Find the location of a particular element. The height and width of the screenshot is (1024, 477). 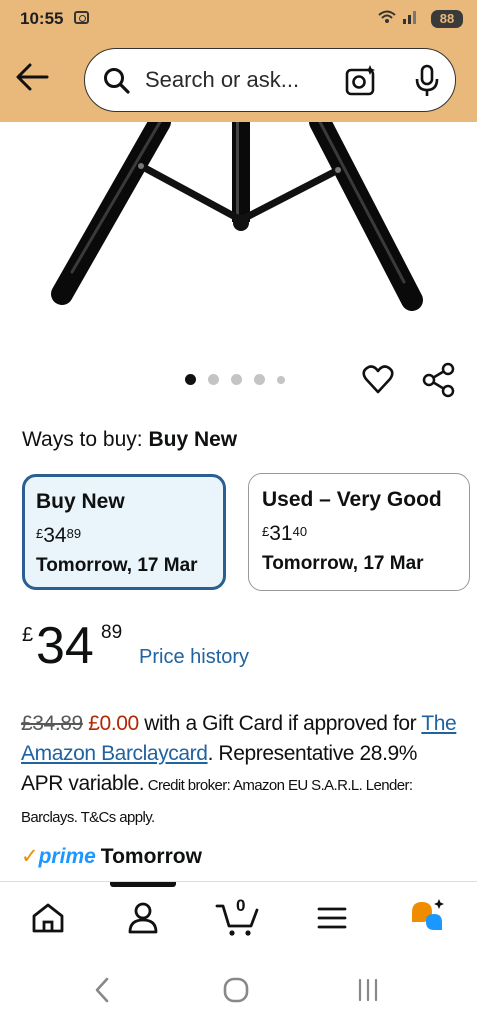

prime-logo: ✓prime is located at coordinates (58, 856).